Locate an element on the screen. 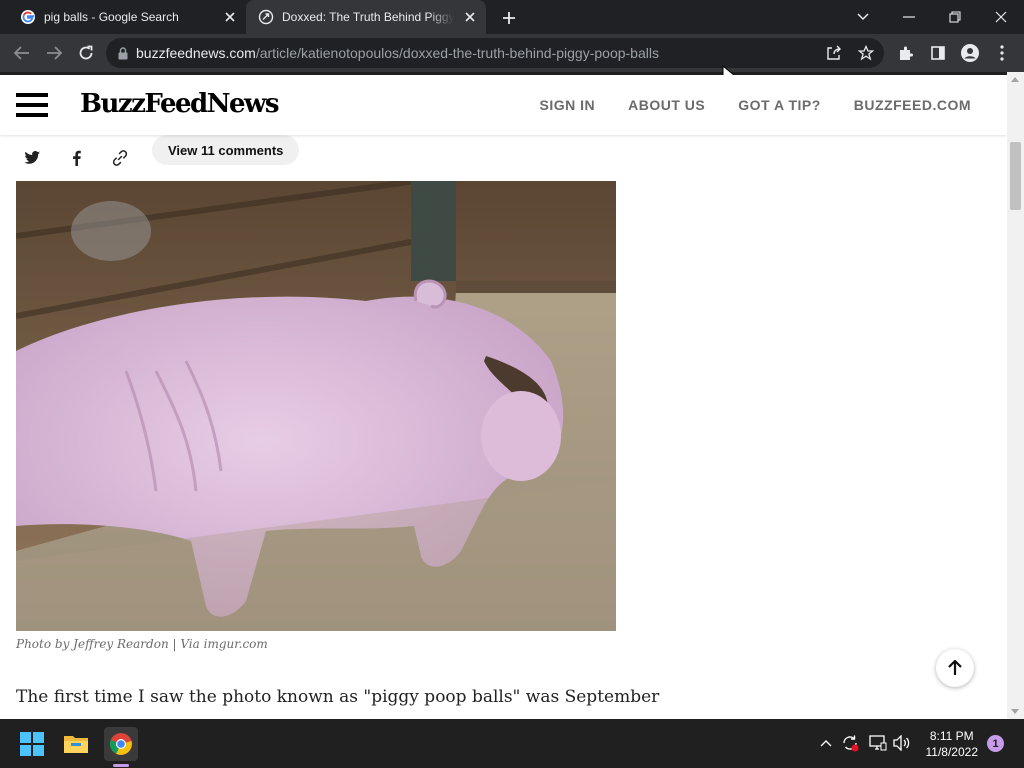 The image size is (1024, 768). file-explorer-button is located at coordinates (76, 744).